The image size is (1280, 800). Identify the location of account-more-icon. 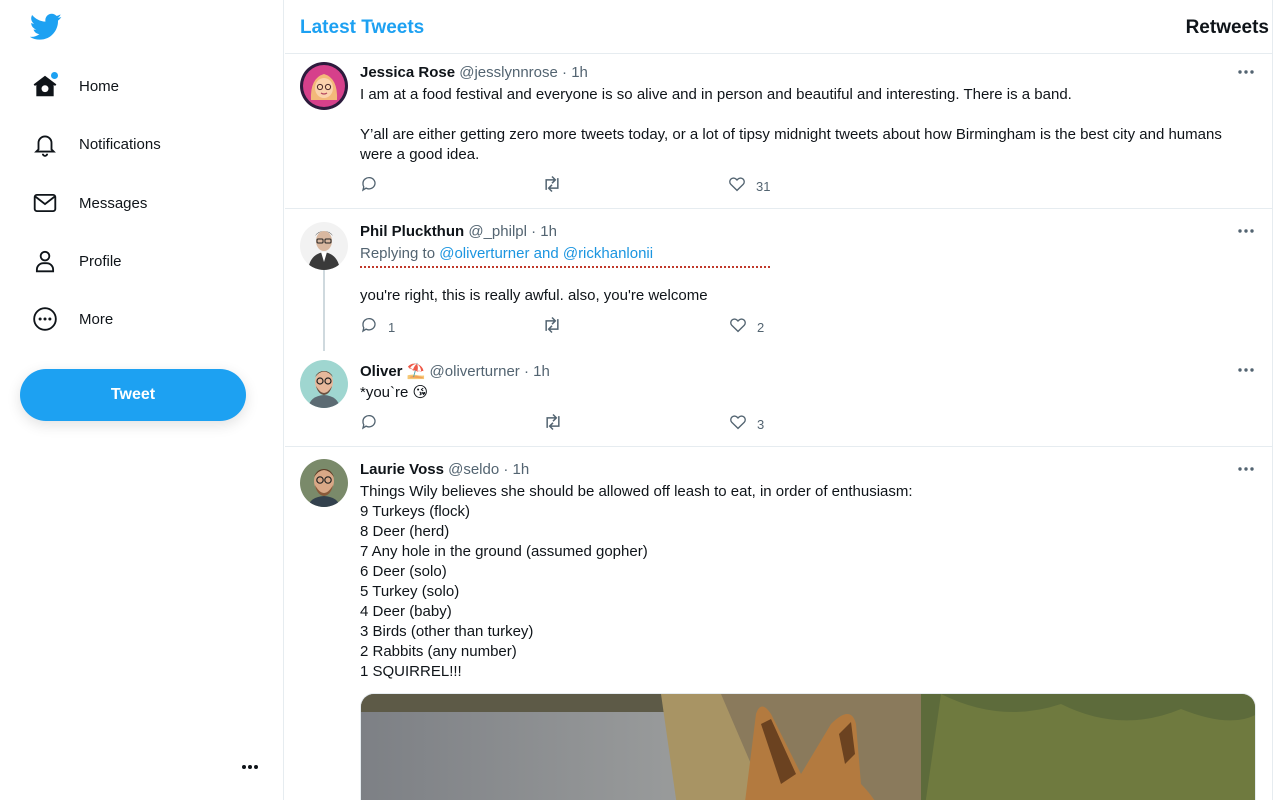
(250, 767).